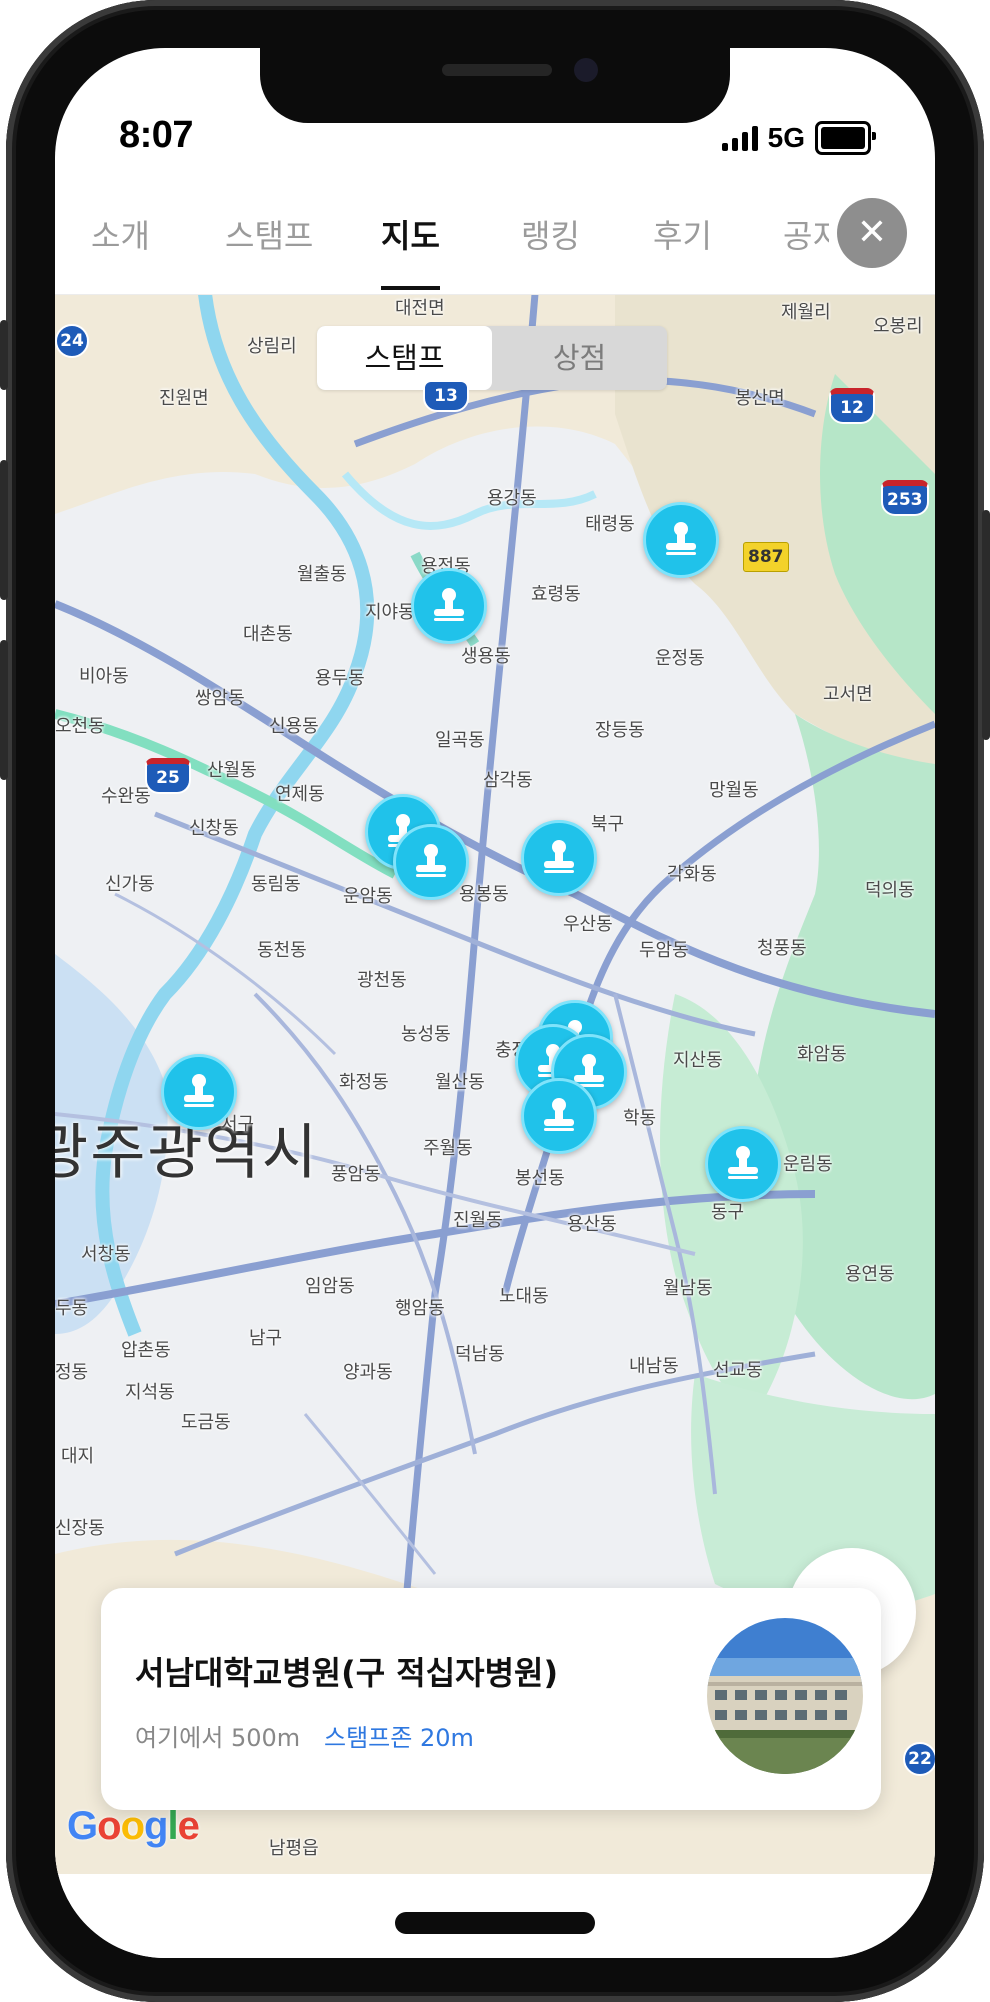  Describe the element at coordinates (782, 948) in the screenshot. I see `map-place-label: 청풍동` at that location.